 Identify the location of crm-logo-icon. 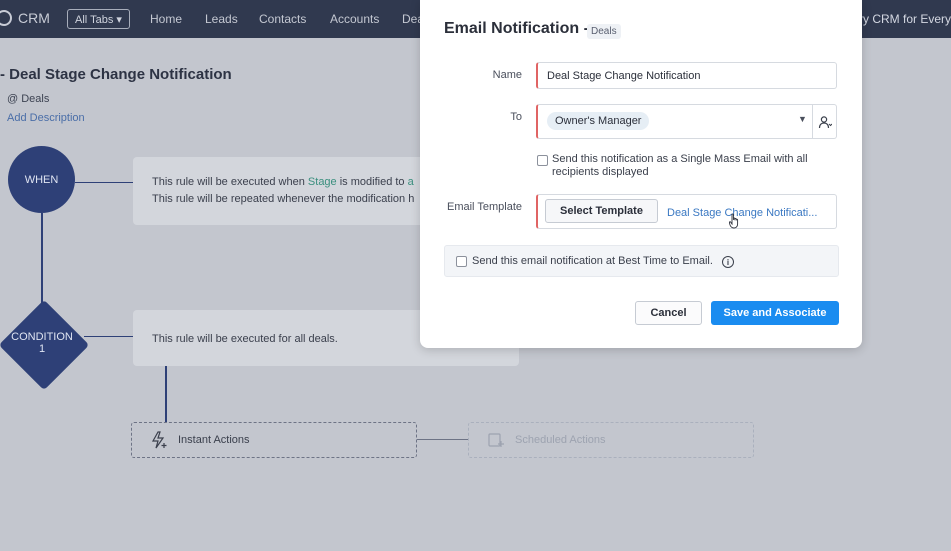
(6, 18).